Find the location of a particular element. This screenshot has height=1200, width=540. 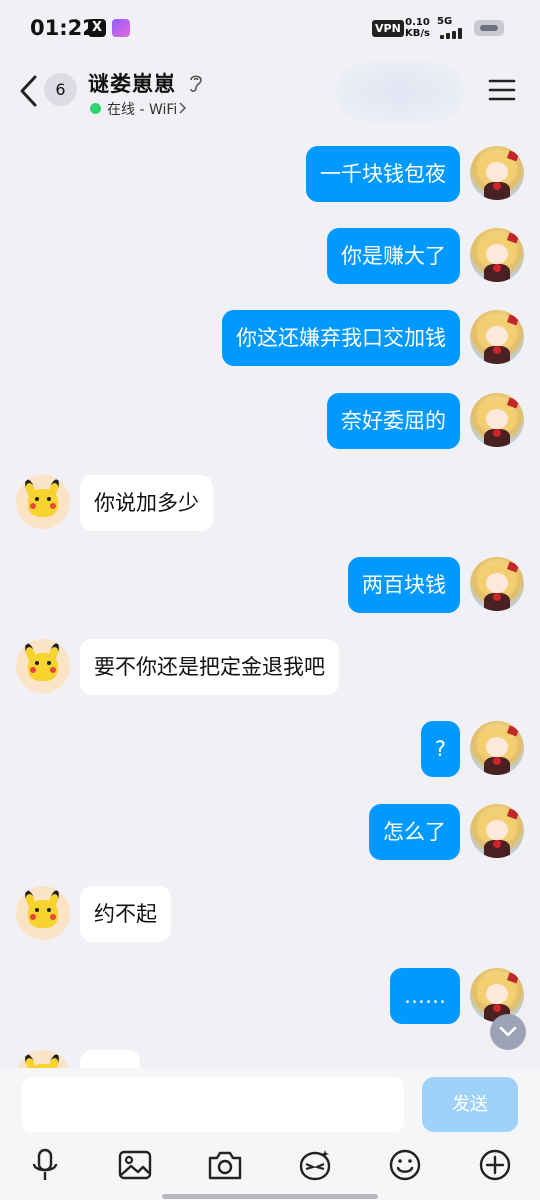

outgoing-message-bubble: 你这还嫌弃我口交加钱 is located at coordinates (341, 338).